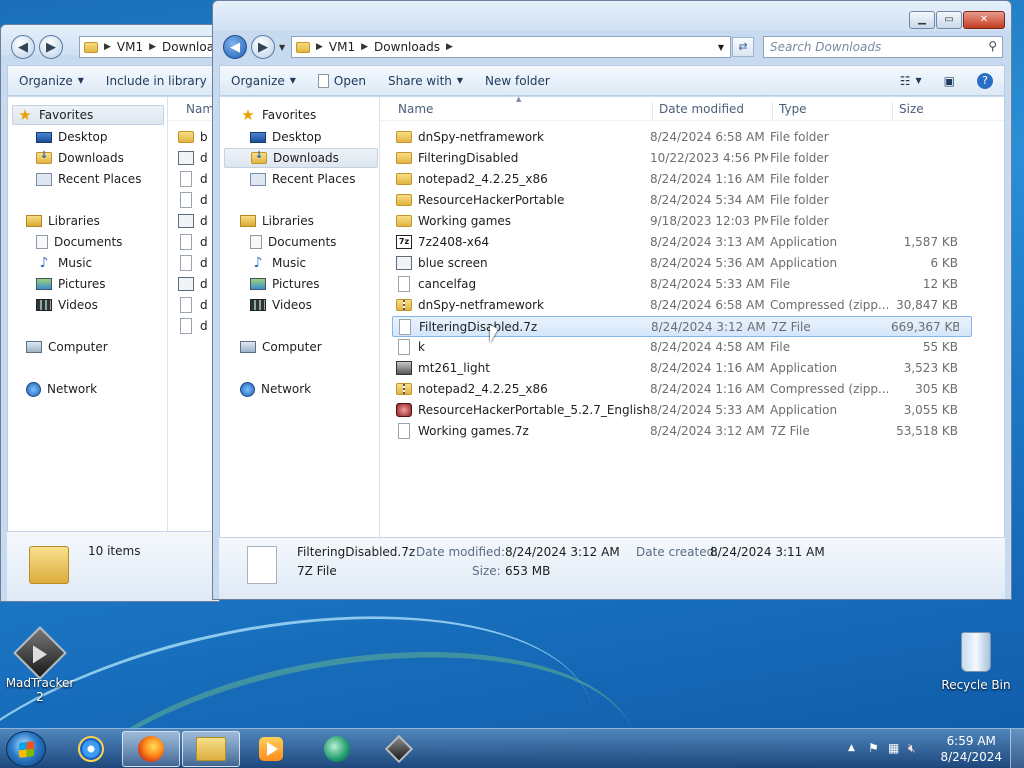 The width and height of the screenshot is (1024, 768). What do you see at coordinates (883, 47) in the screenshot?
I see `search-input: Search Downloads ⚲` at bounding box center [883, 47].